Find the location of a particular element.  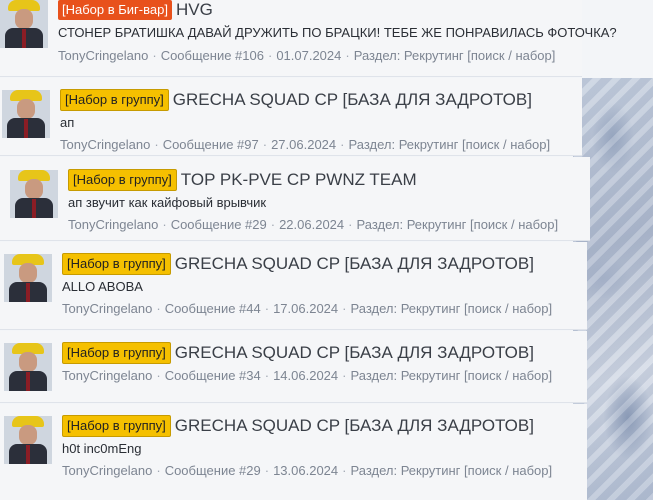

post-date: 17.06.2024 is located at coordinates (306, 308).